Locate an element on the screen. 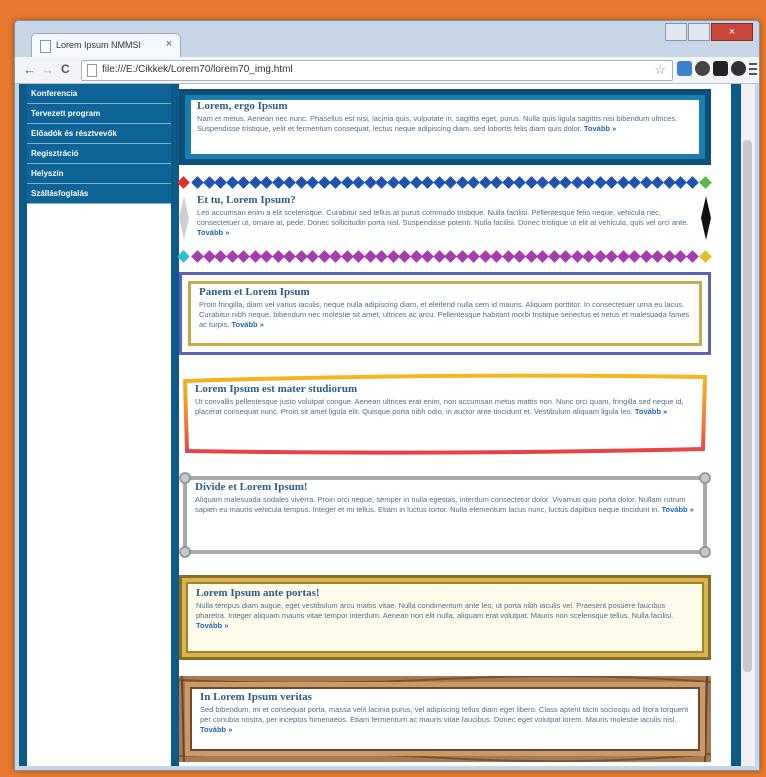 The image size is (766, 777). vertical-scrollbar is located at coordinates (748, 425).